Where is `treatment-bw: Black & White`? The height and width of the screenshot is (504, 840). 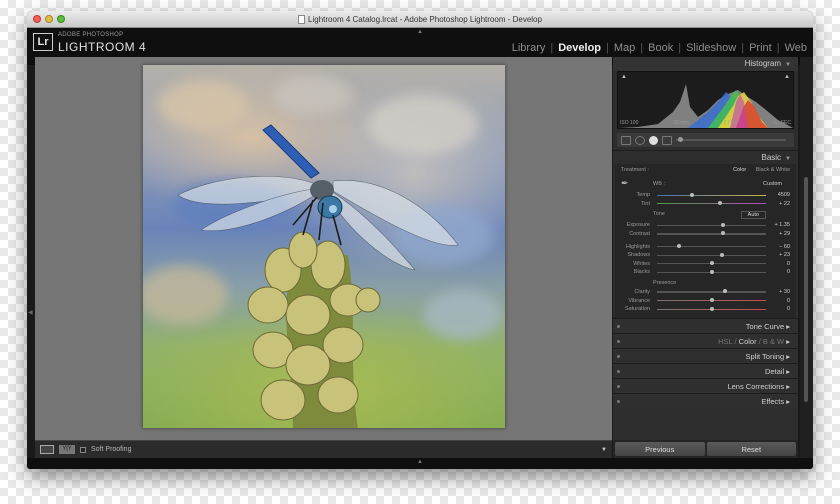
treatment-bw: Black & White is located at coordinates (773, 170).